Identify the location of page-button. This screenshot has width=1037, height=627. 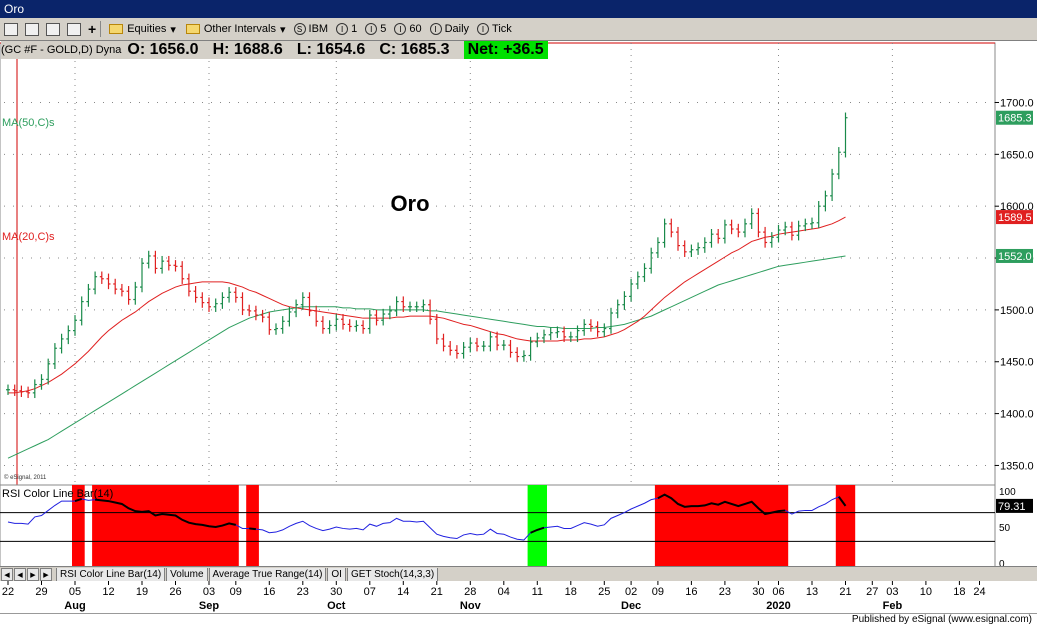
(54, 29).